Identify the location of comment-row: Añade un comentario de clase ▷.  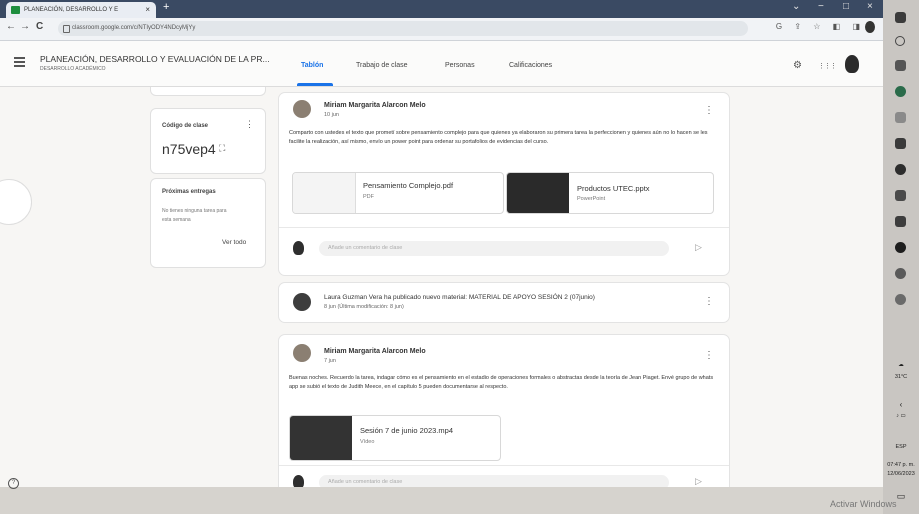
(504, 251).